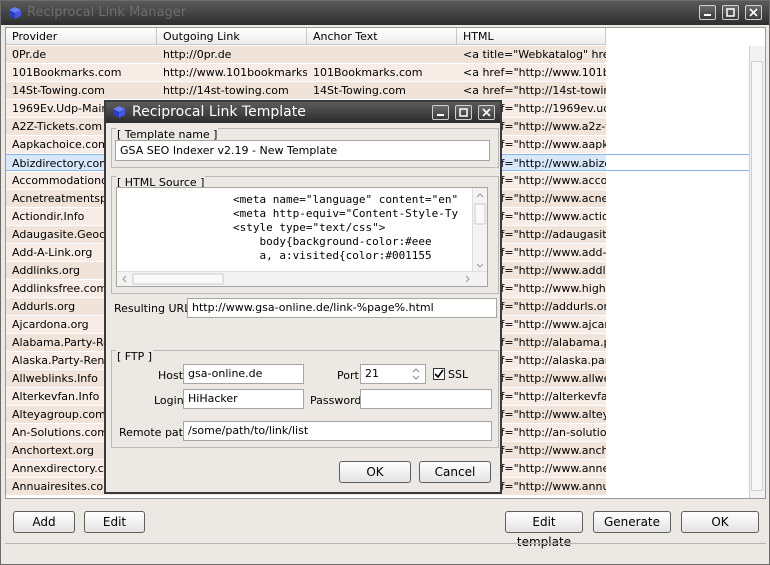 Image resolution: width=770 pixels, height=565 pixels. I want to click on login-label: Login, so click(169, 400).